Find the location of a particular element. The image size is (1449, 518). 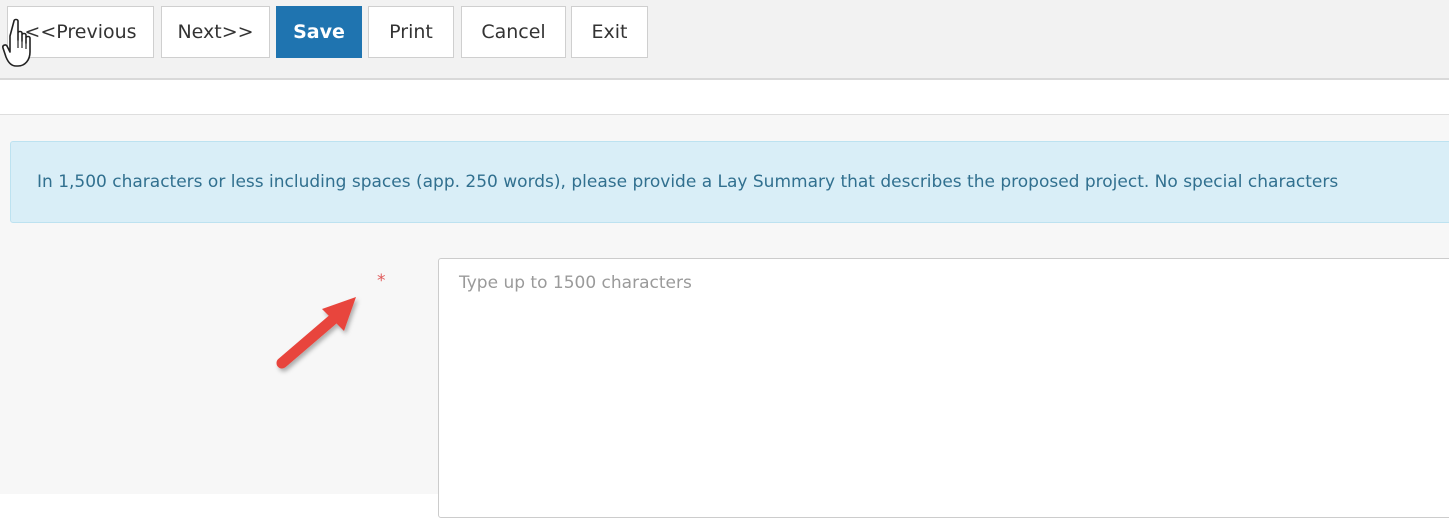

cancel-button: Cancel is located at coordinates (513, 32).